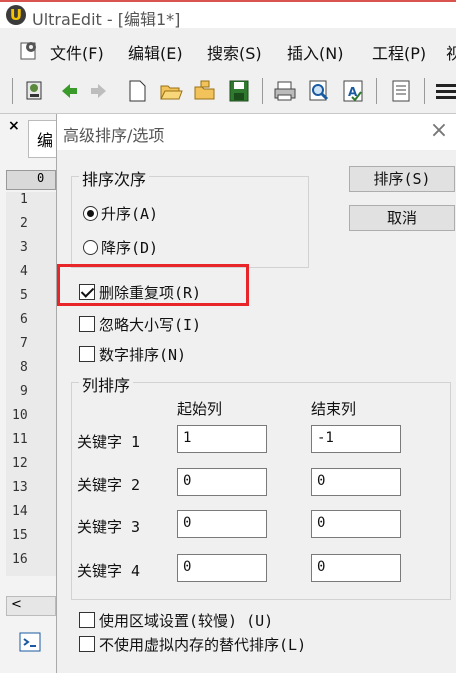 This screenshot has width=456, height=673. Describe the element at coordinates (143, 355) in the screenshot. I see `numeric-sort-label: 数字排序(N)` at that location.